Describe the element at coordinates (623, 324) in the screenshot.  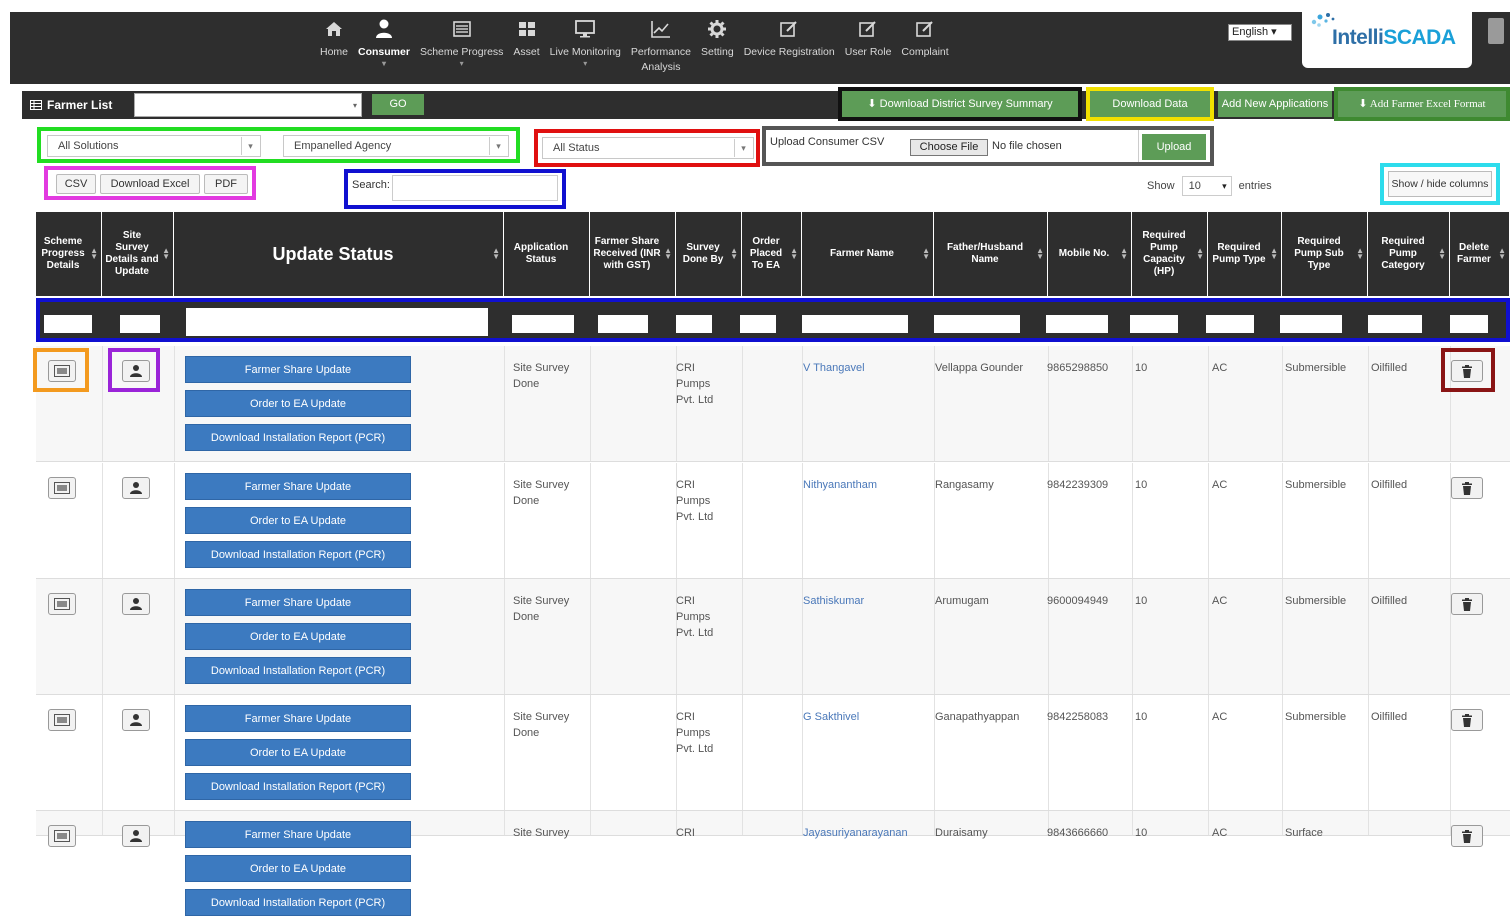
I see `filter-farmer-share-input` at that location.